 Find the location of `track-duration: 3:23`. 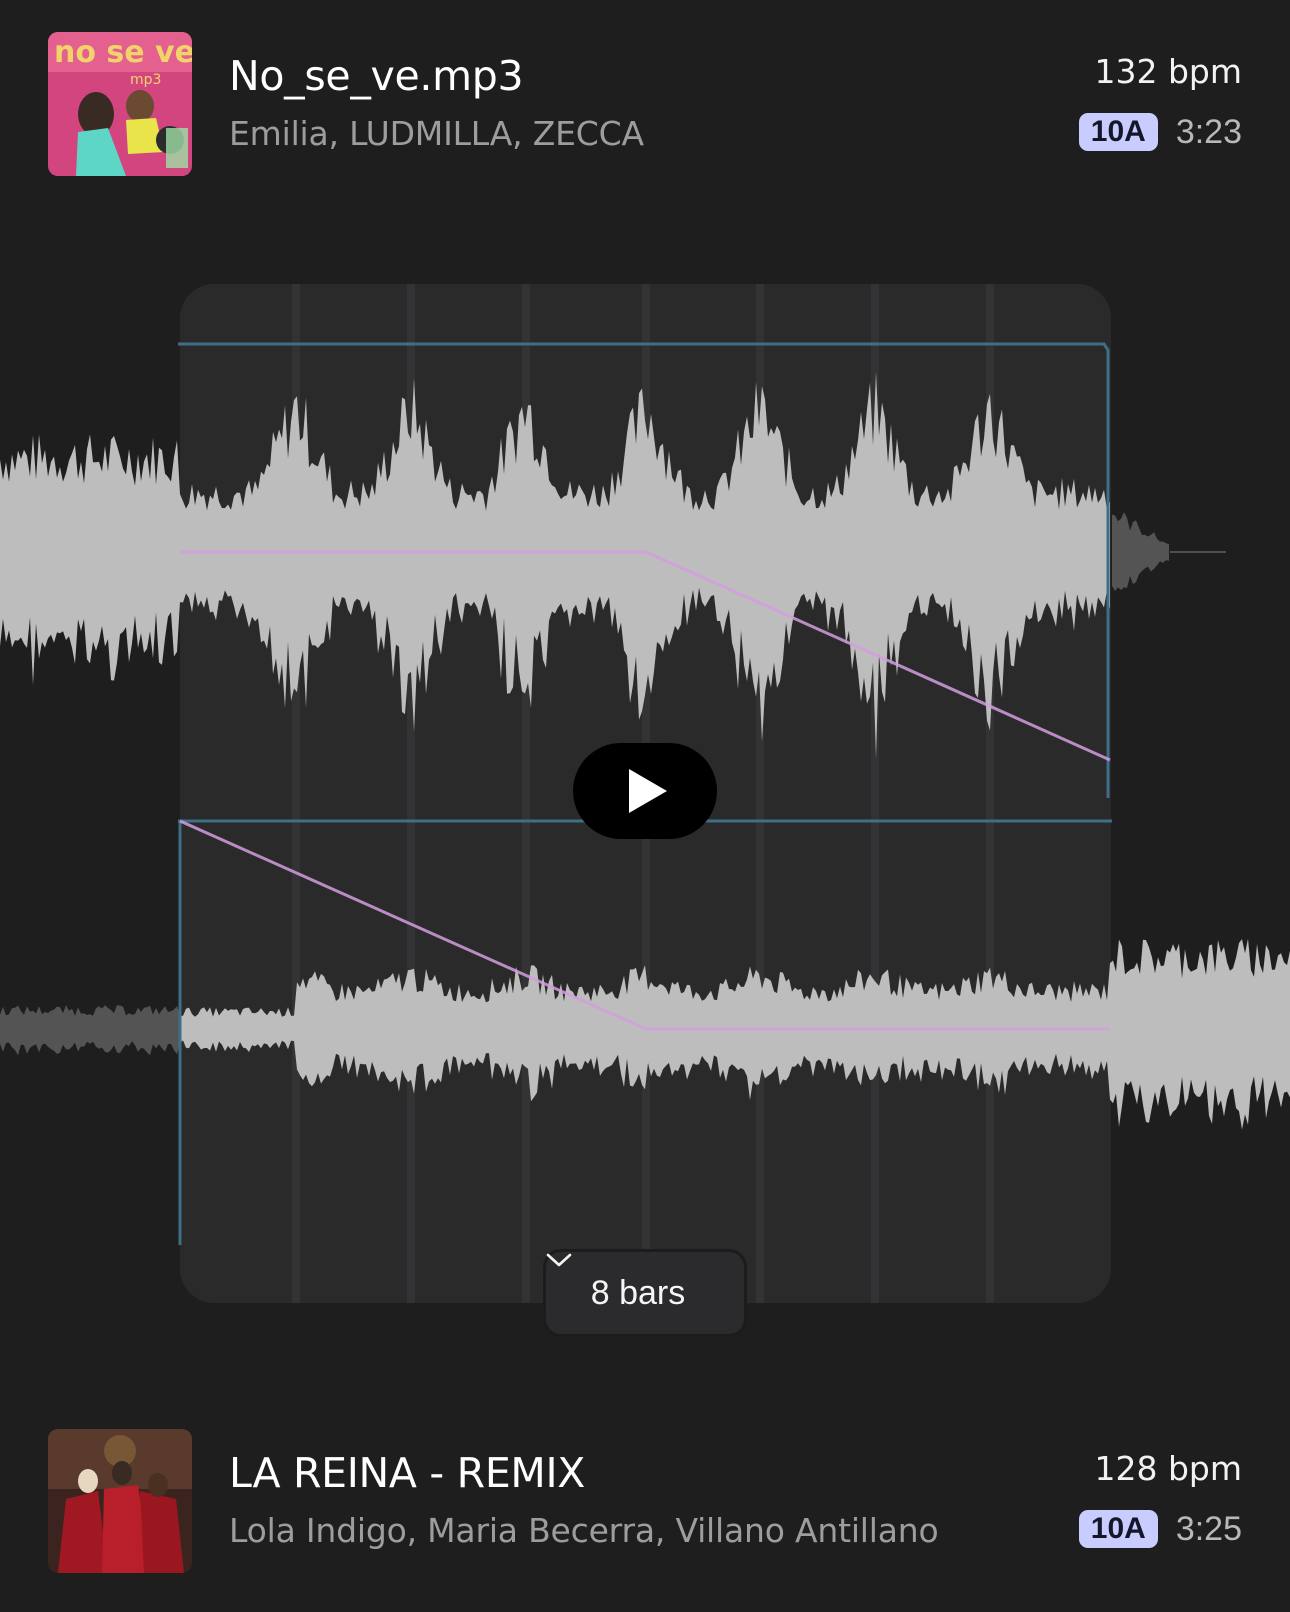

track-duration: 3:23 is located at coordinates (1208, 131).